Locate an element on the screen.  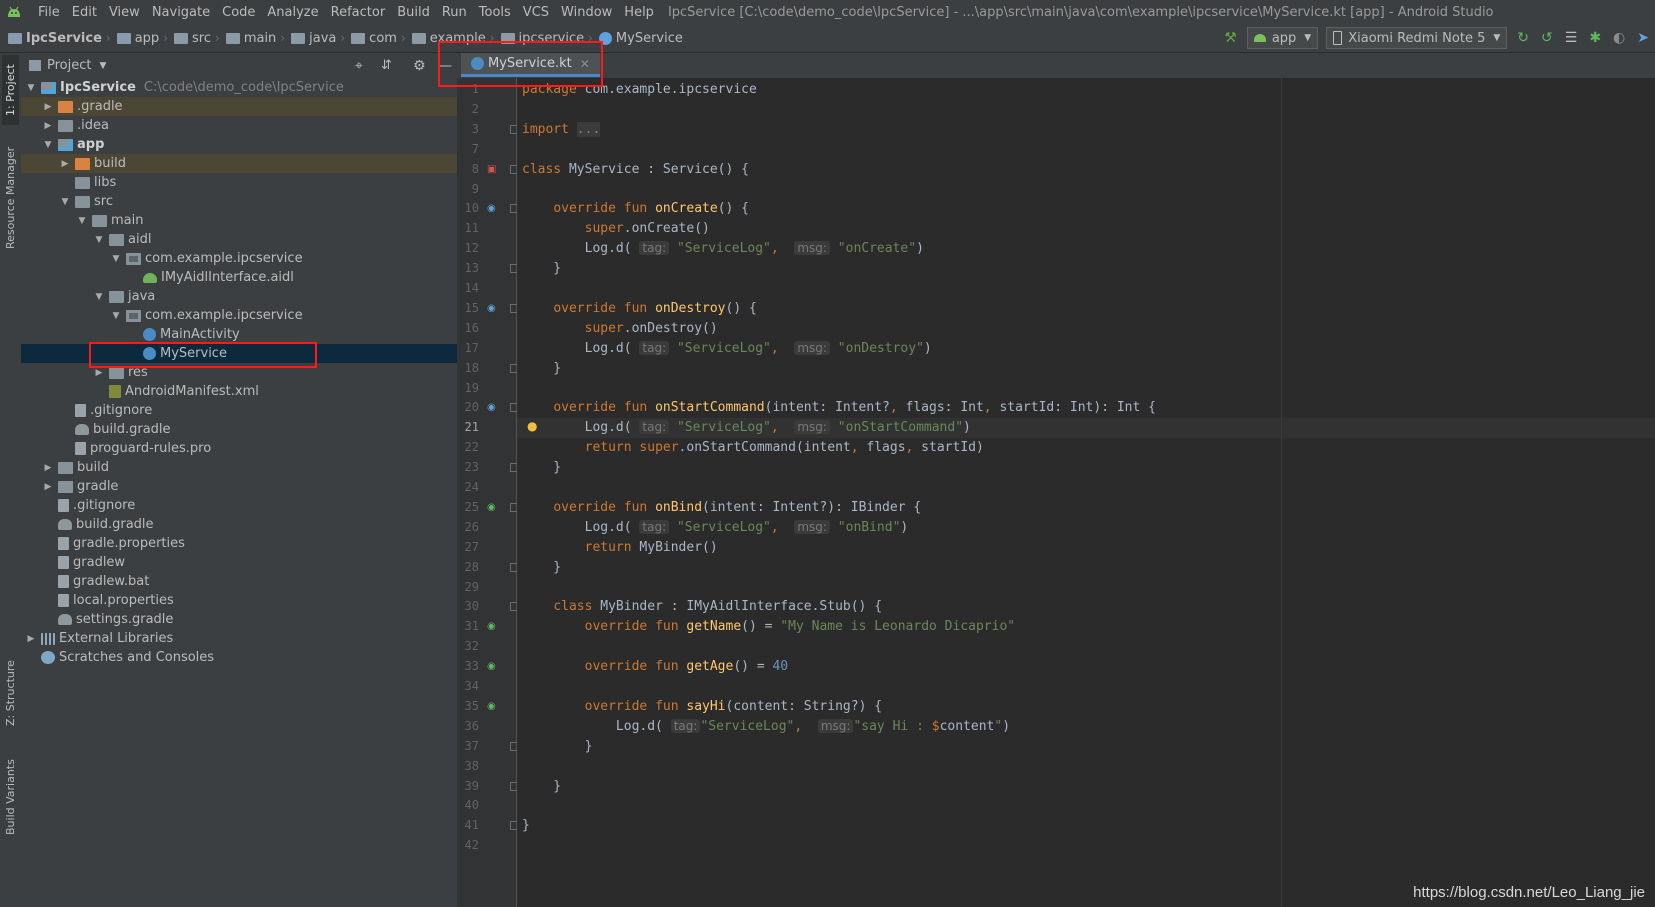
collapse-all-icon: ⇵ is located at coordinates (386, 65).